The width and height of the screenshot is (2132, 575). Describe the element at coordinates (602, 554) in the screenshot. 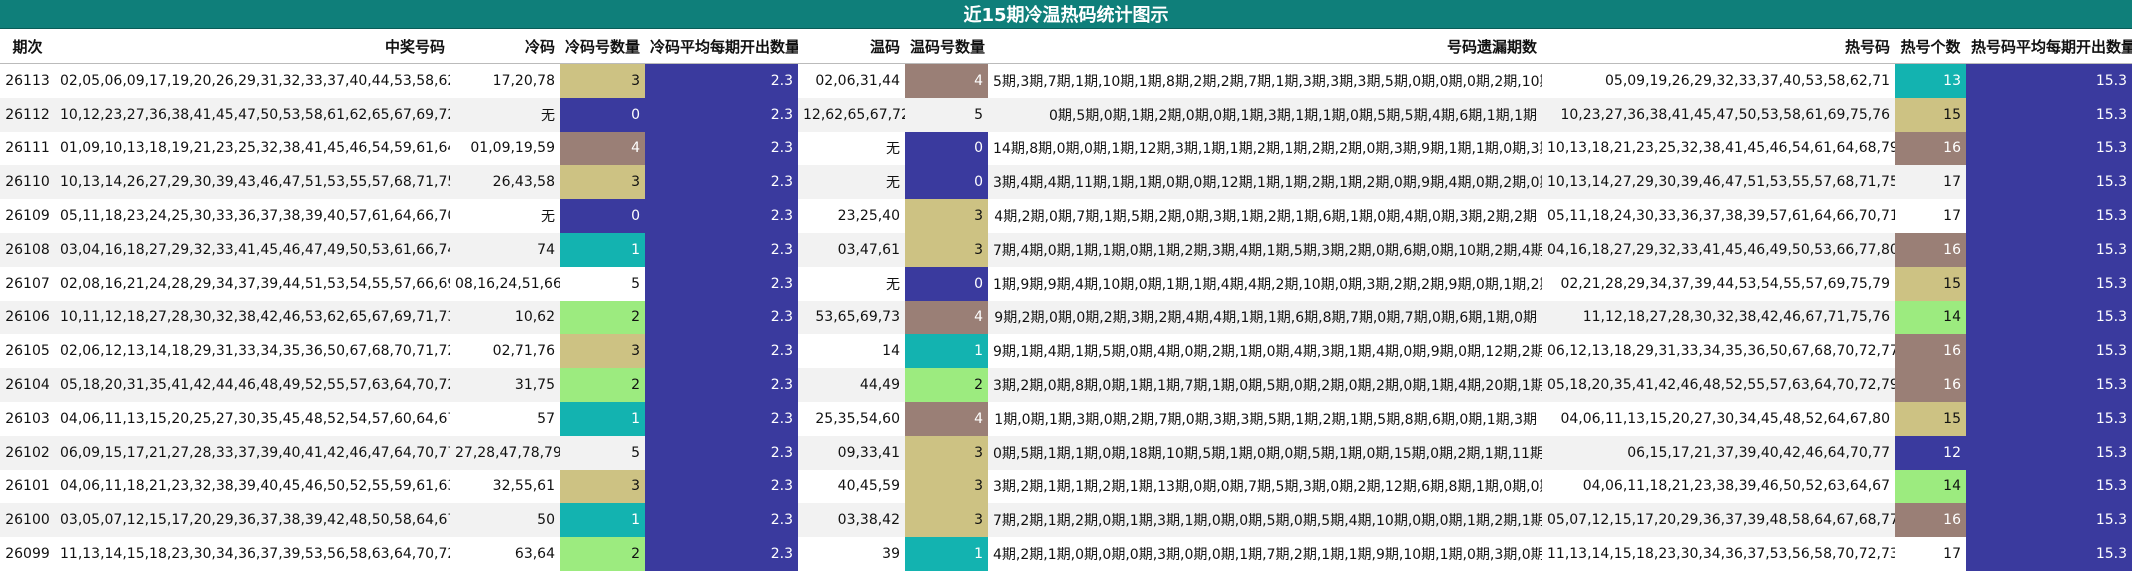

I see `cell-cold-count: 2` at that location.